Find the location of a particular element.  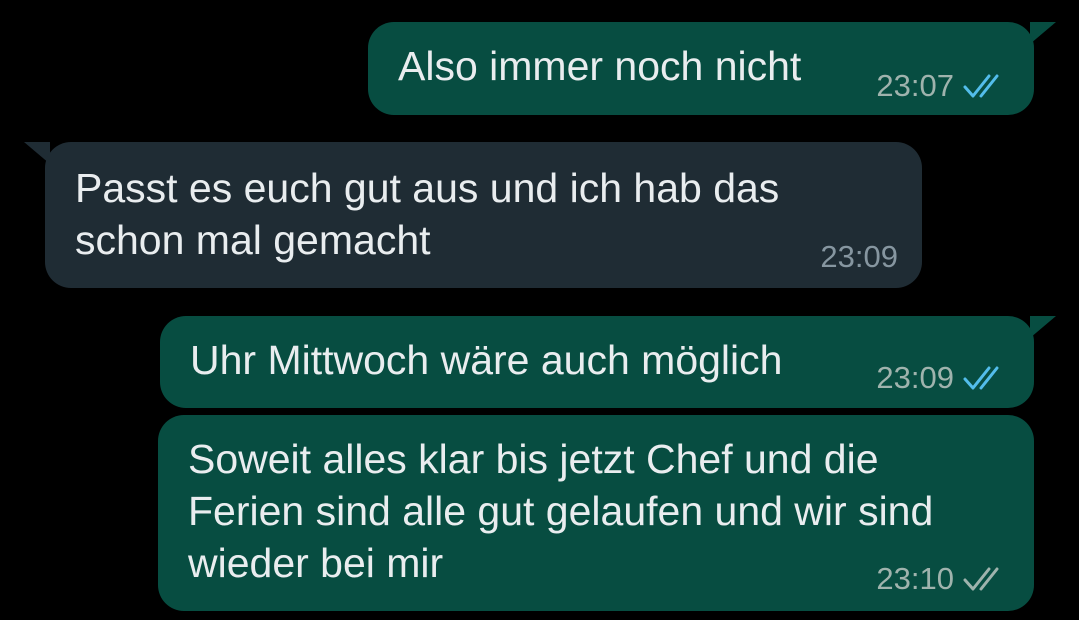

message-text: Uhr Mittwoch wäre auch möglich is located at coordinates (486, 360).